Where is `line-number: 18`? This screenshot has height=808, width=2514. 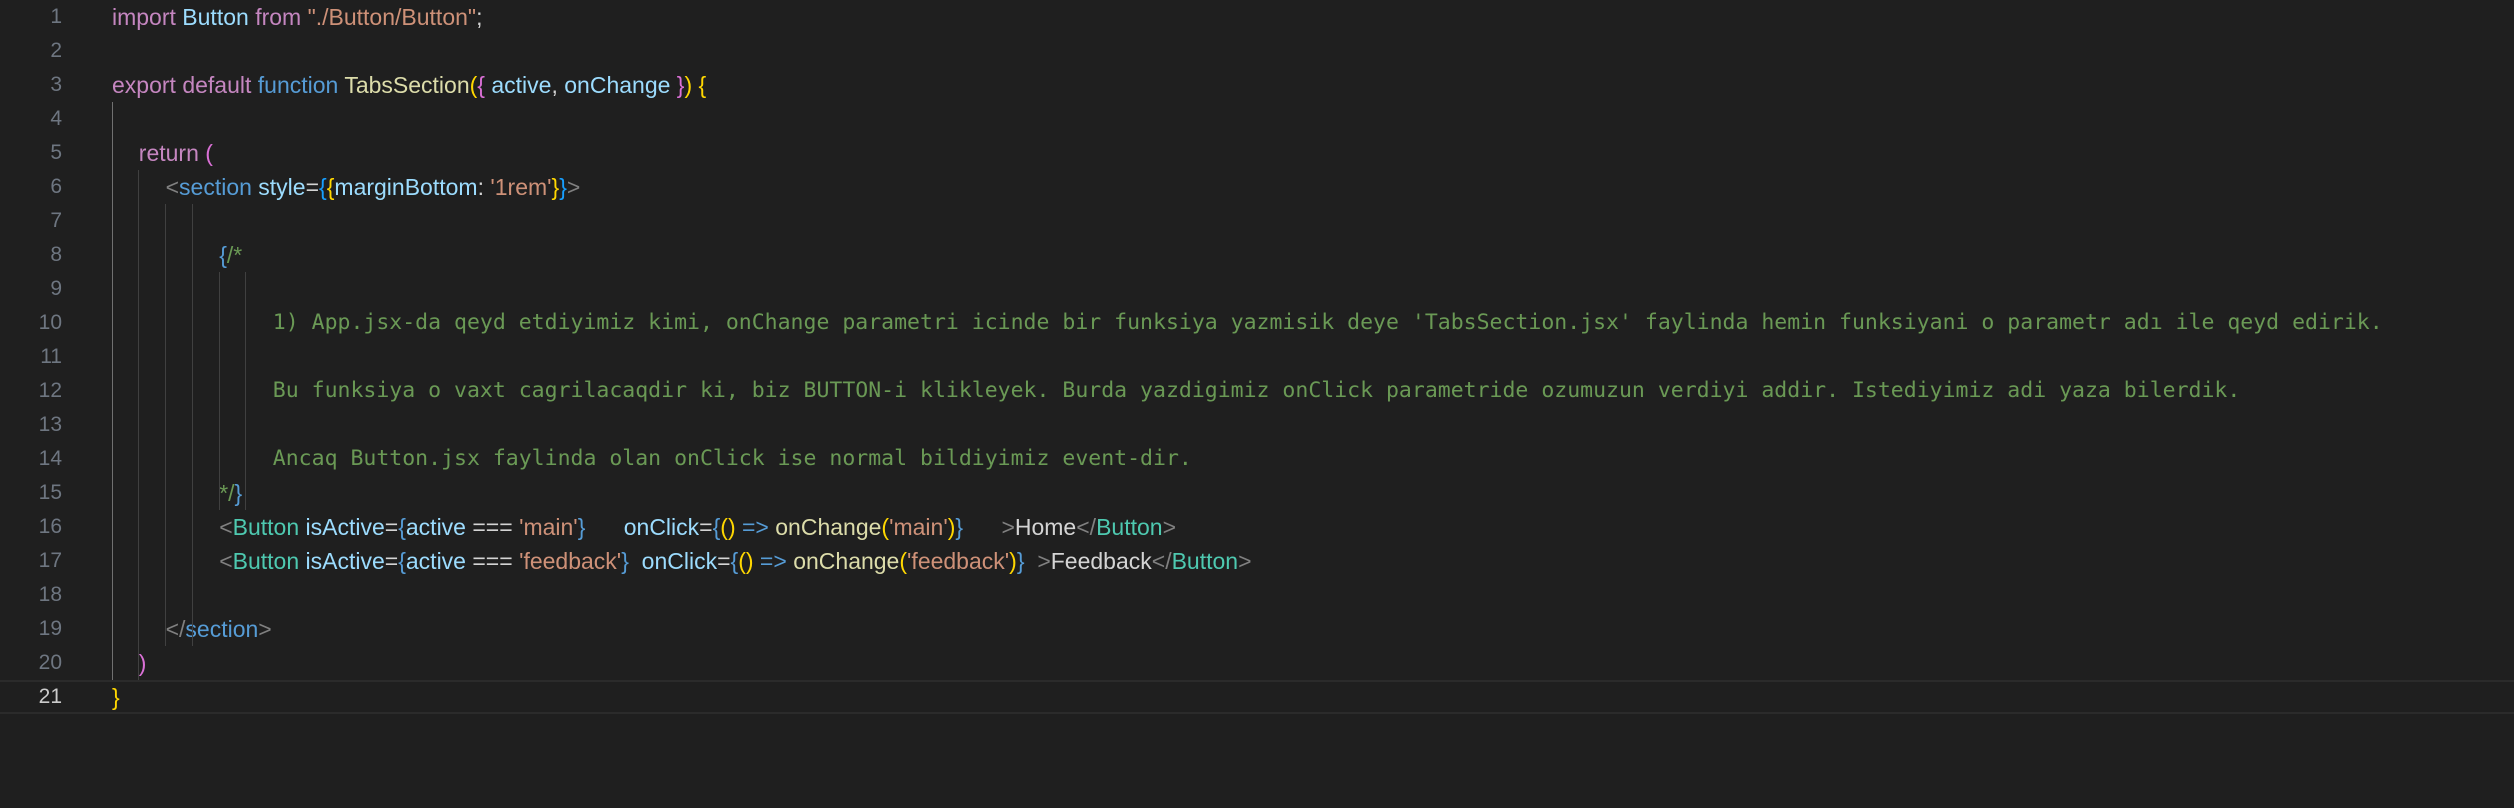 line-number: 18 is located at coordinates (50, 594).